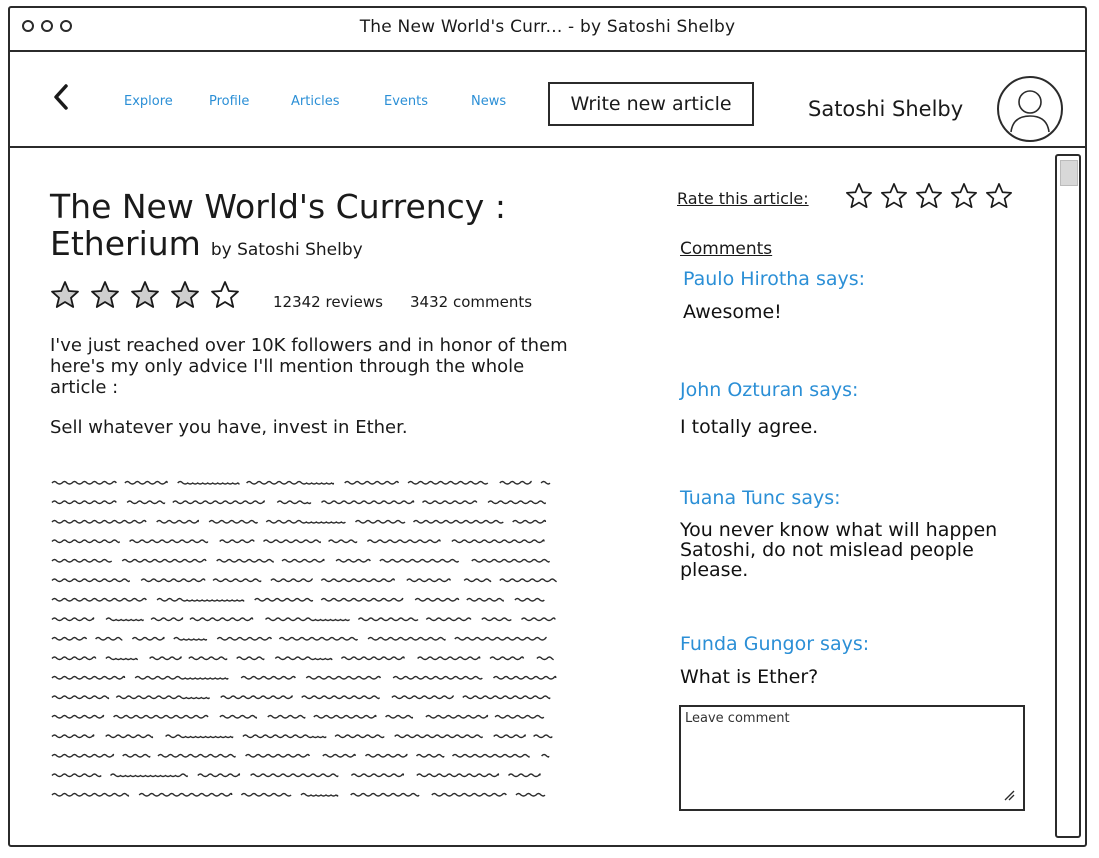  What do you see at coordinates (760, 498) in the screenshot?
I see `comment-author: Tuana Tunc says:` at bounding box center [760, 498].